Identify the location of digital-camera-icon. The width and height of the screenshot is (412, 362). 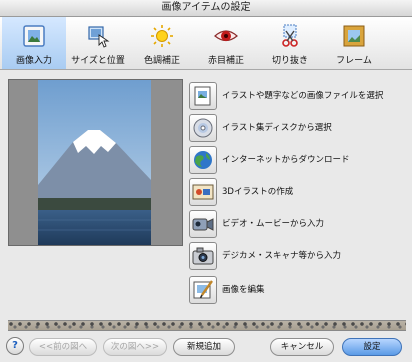
(203, 256).